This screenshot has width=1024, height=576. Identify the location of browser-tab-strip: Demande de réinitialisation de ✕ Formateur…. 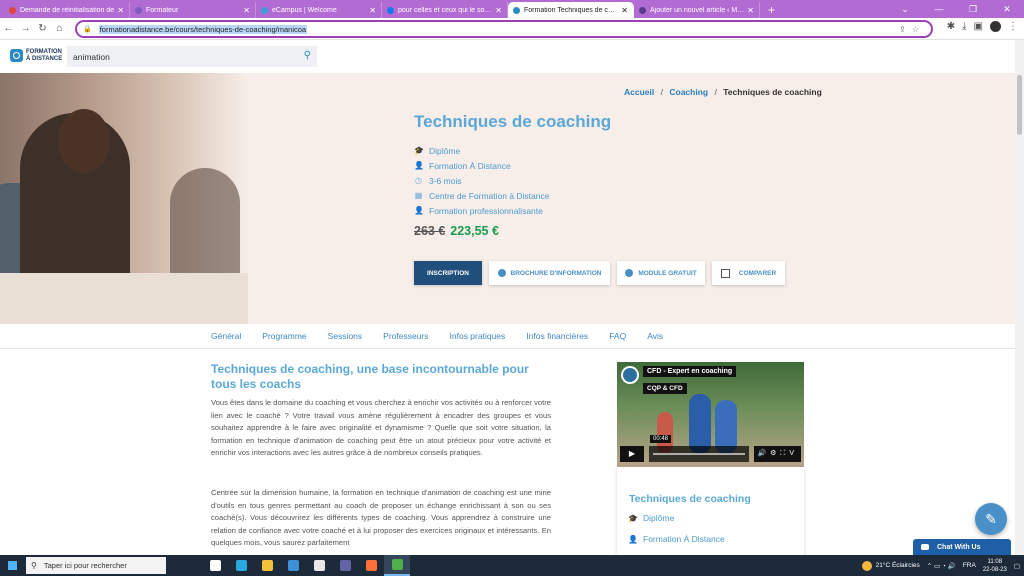
(512, 9).